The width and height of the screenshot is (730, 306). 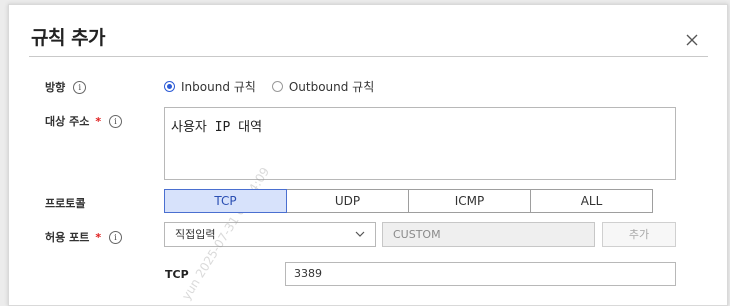 I want to click on protocol-label: 프로토콜, so click(x=65, y=203).